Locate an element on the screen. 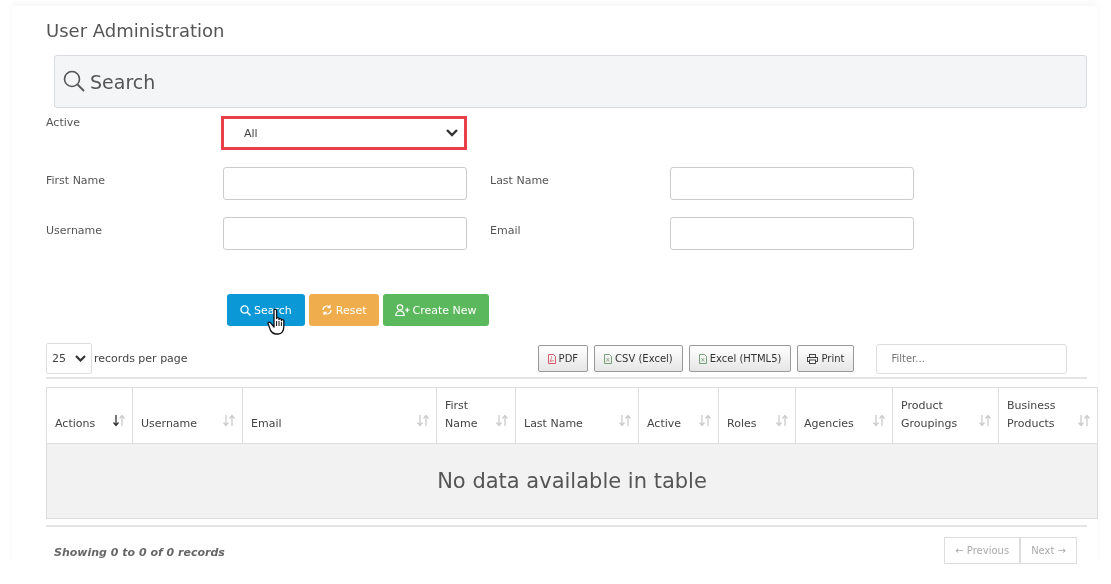  records-info: Showing 0 to 0 of 0 records is located at coordinates (139, 552).